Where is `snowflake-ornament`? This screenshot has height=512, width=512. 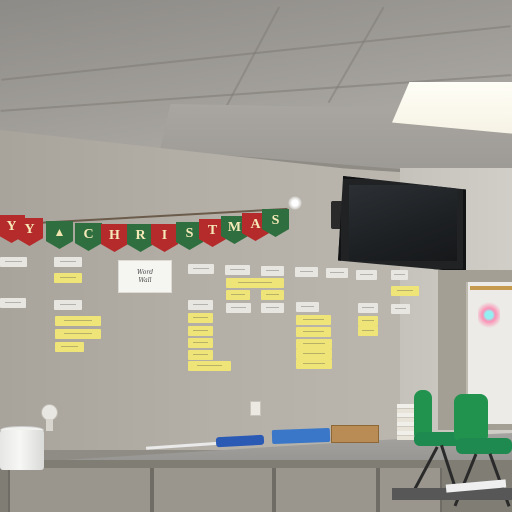 snowflake-ornament is located at coordinates (295, 203).